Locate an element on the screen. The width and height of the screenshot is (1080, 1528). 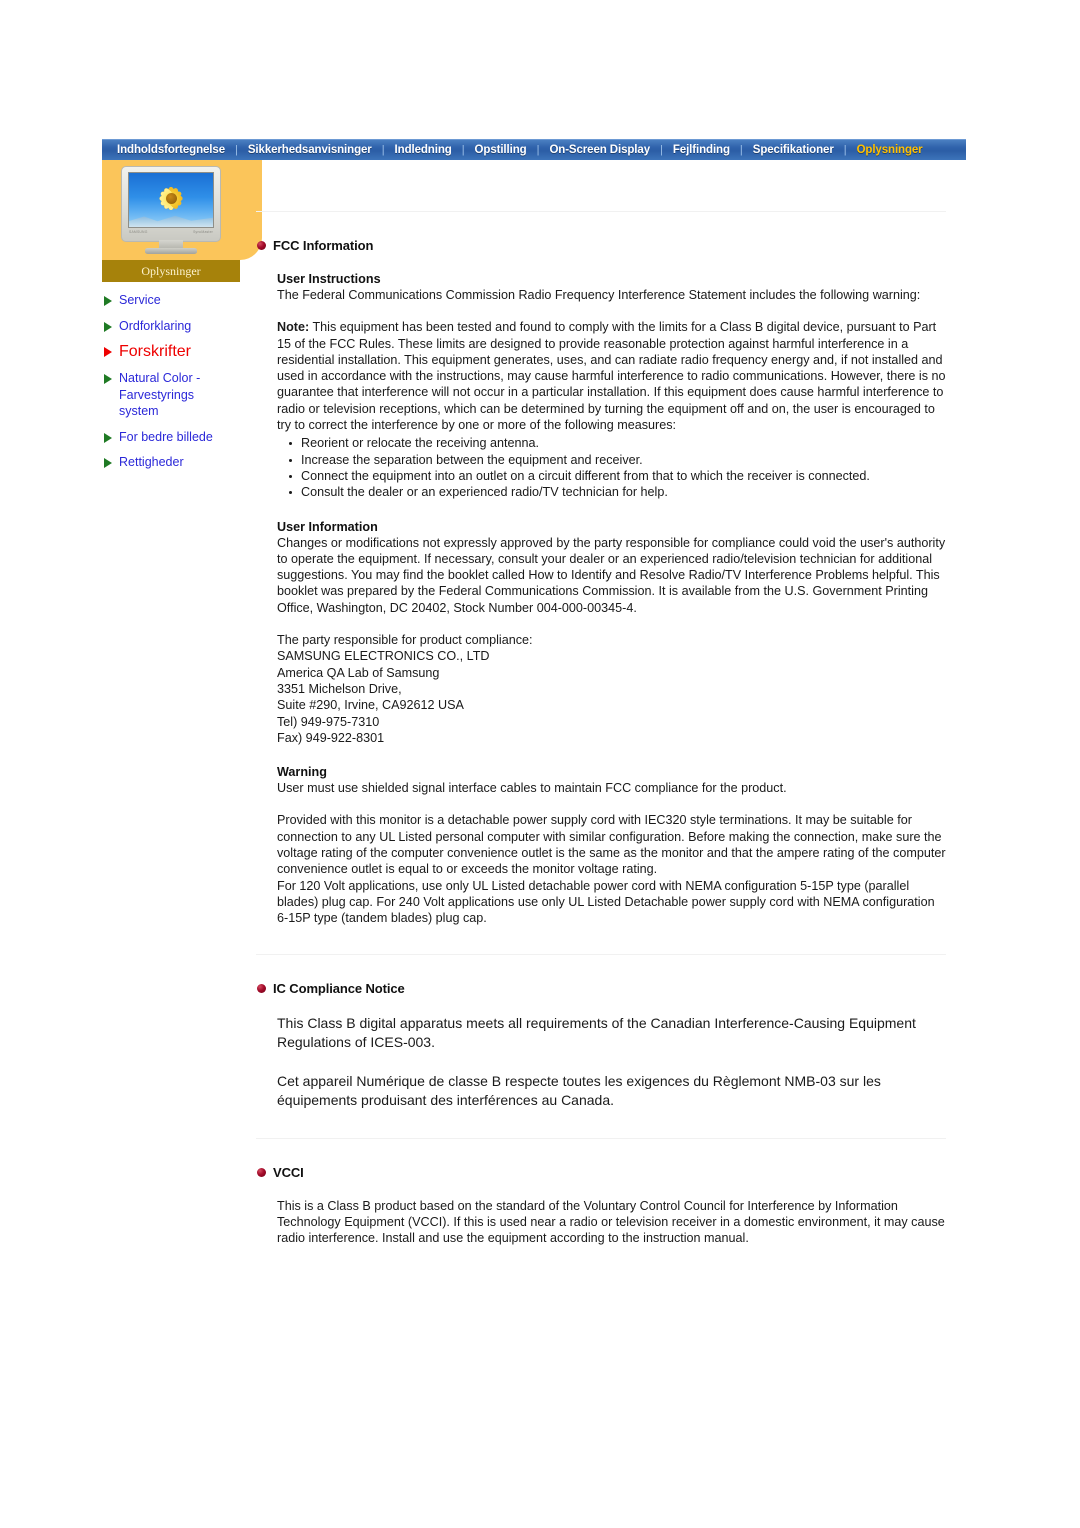
sidebar-thumbnail-panel: SAMSUNG SyncMaster is located at coordinates (182, 210).